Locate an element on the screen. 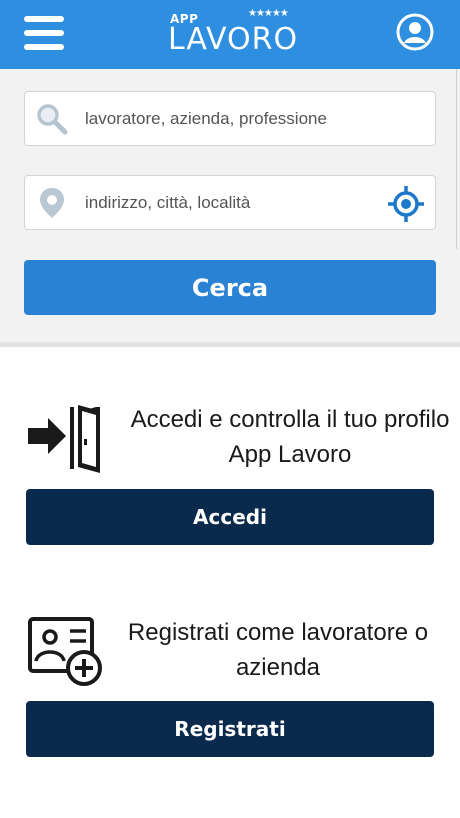 The width and height of the screenshot is (460, 818). location-field is located at coordinates (230, 202).